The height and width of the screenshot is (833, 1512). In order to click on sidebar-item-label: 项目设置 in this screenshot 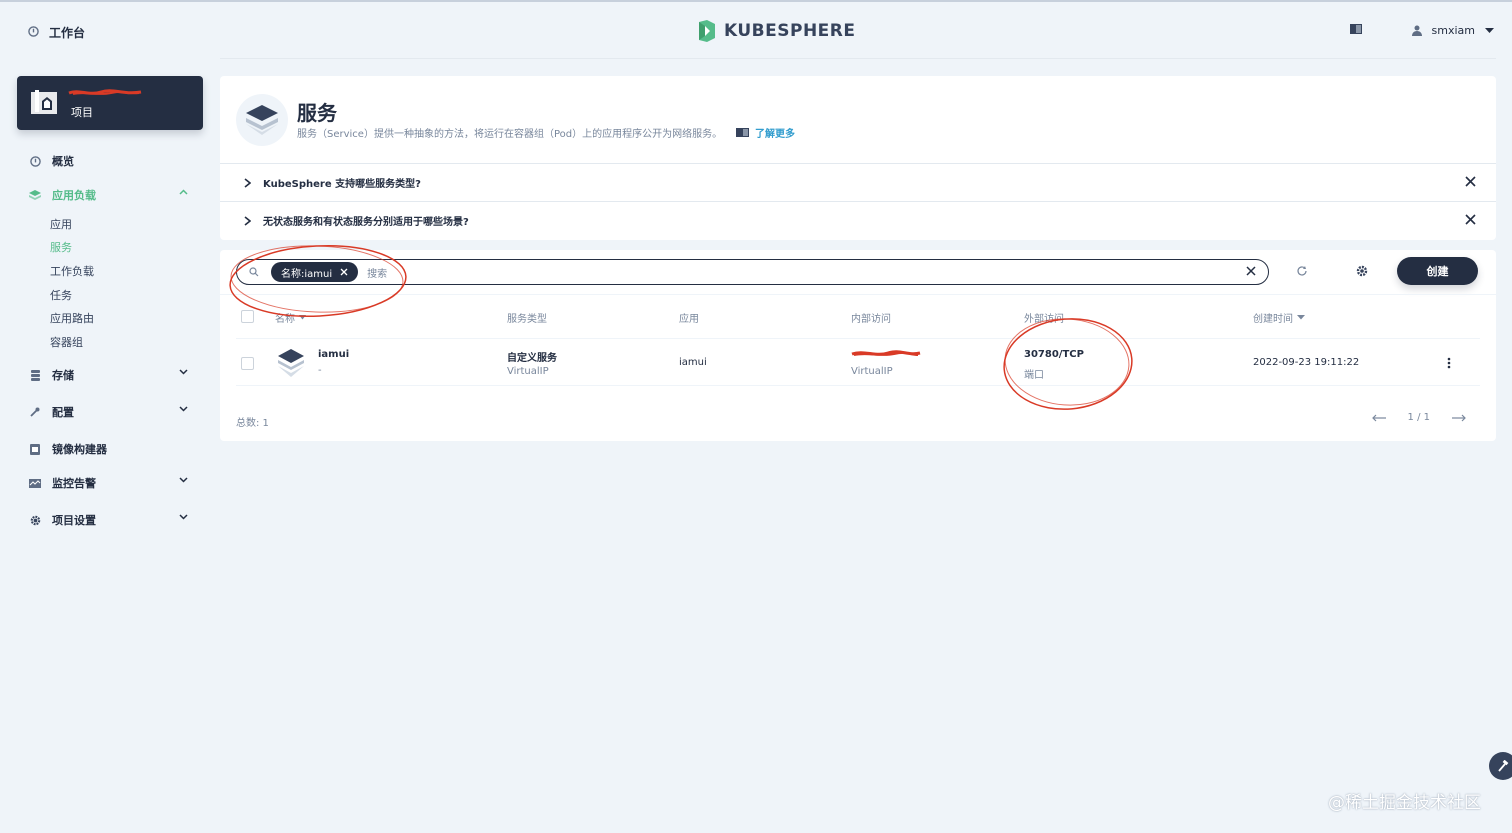, I will do `click(74, 520)`.